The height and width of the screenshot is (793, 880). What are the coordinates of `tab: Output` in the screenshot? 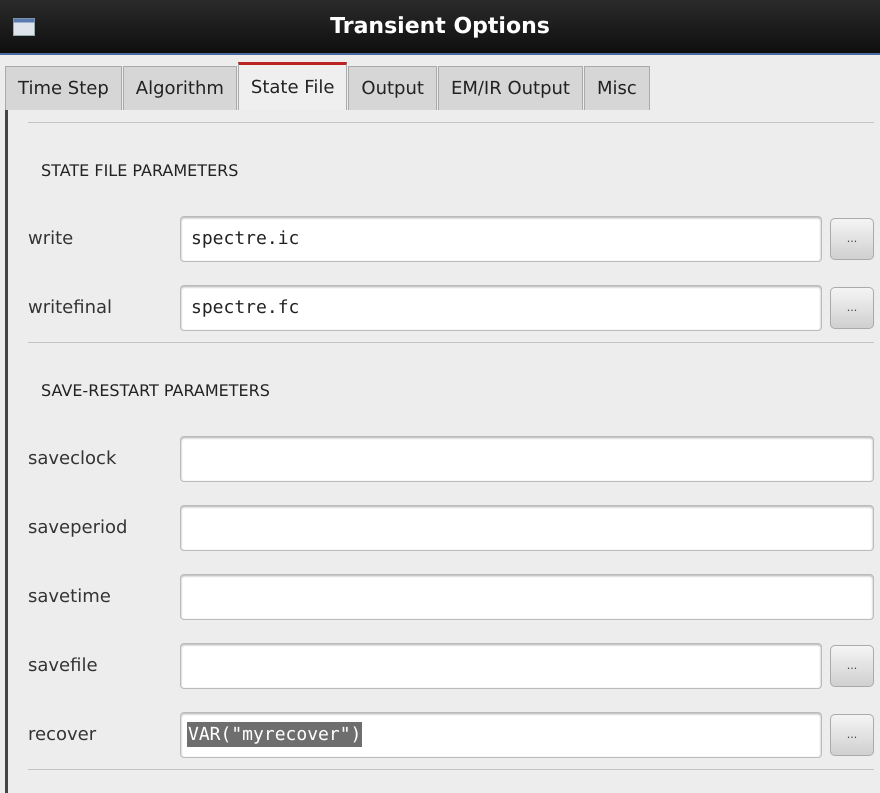 It's located at (392, 88).